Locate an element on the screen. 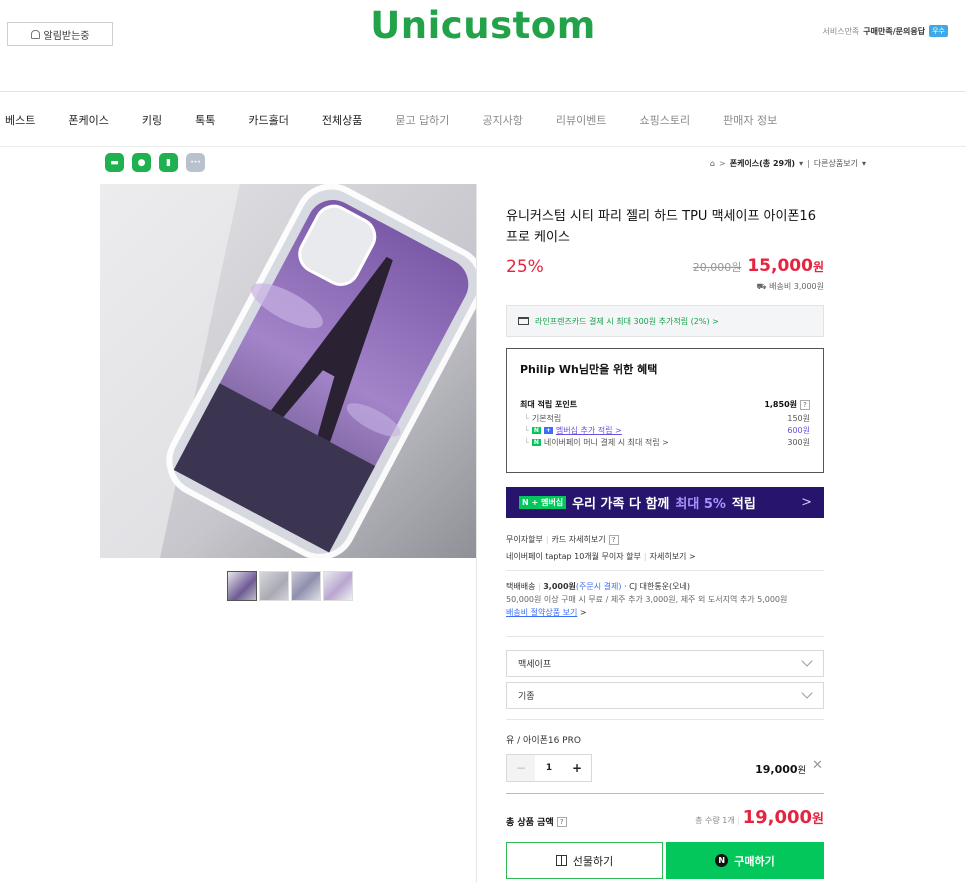 This screenshot has height=882, width=966. breadcrumb: ⌂ > 폰케이스(총 29개) ▾ | 다른상품보기 ▾ is located at coordinates (787, 163).